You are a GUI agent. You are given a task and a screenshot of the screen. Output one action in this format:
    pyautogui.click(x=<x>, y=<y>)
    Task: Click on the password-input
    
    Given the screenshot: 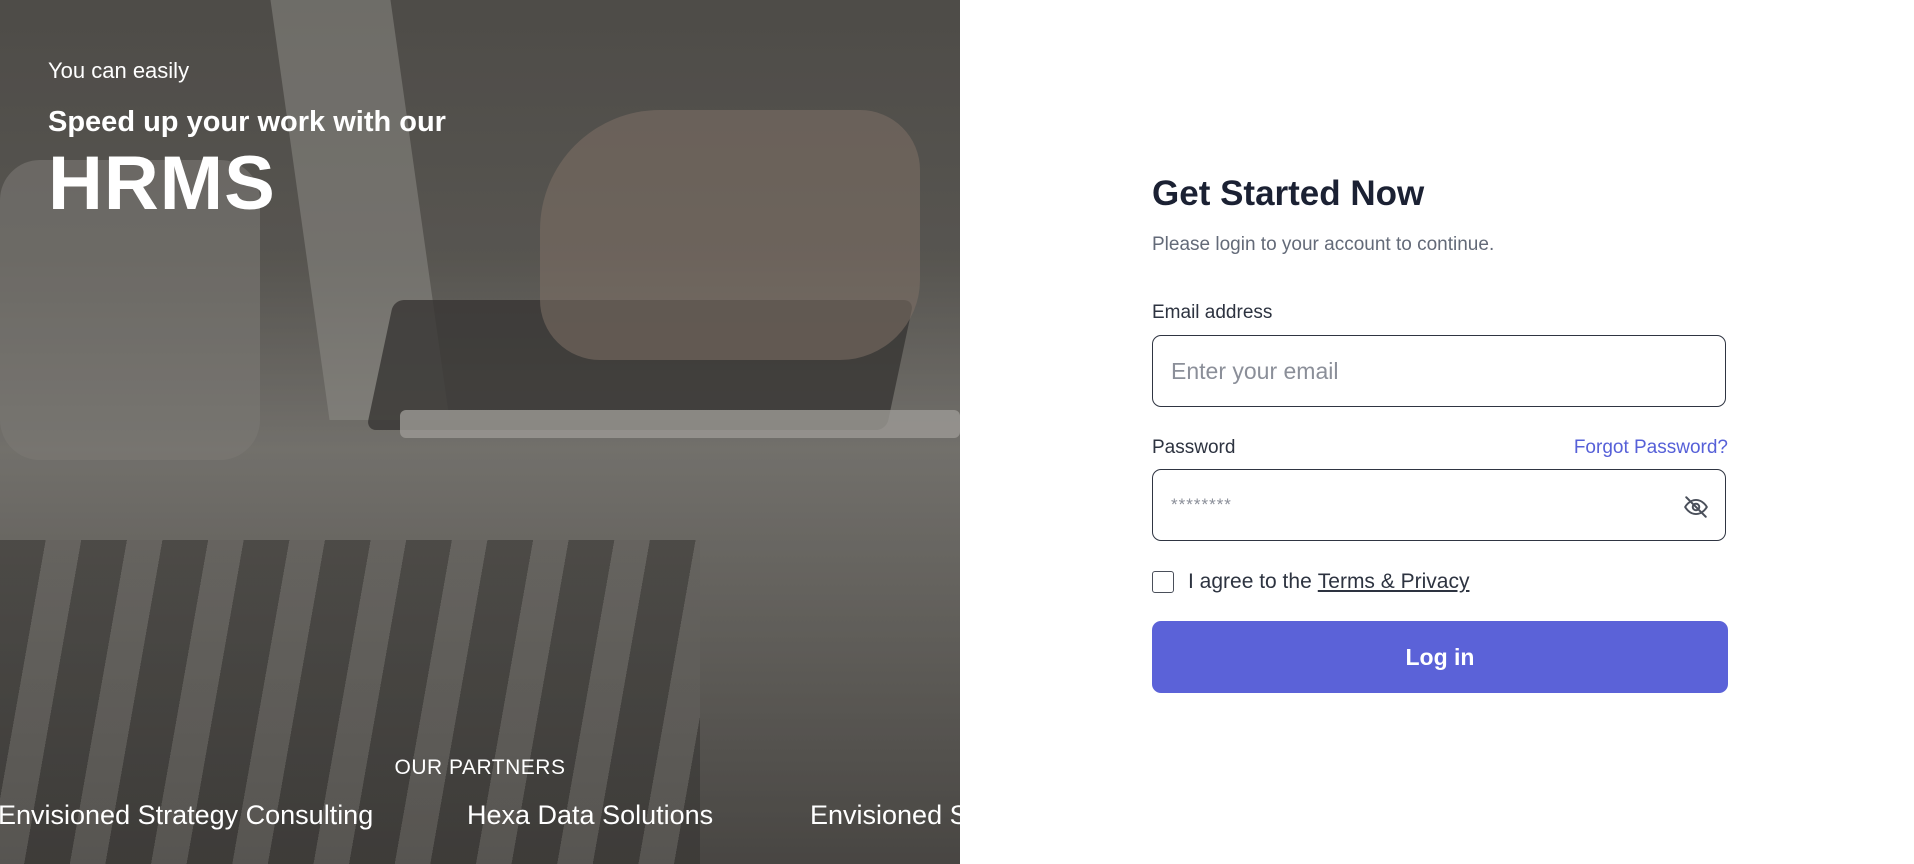 What is the action you would take?
    pyautogui.click(x=1439, y=505)
    